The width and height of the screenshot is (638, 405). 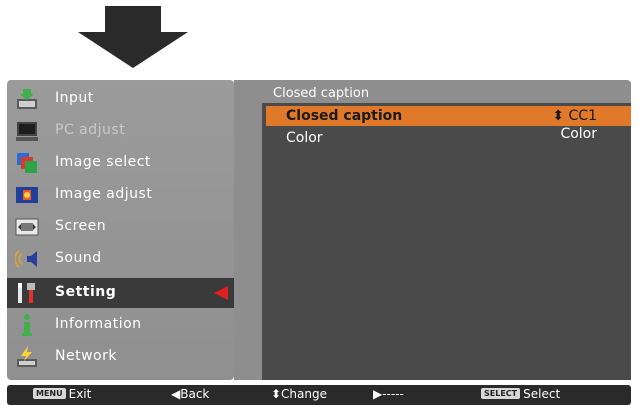 What do you see at coordinates (74, 98) in the screenshot?
I see `menu-item-label: Input` at bounding box center [74, 98].